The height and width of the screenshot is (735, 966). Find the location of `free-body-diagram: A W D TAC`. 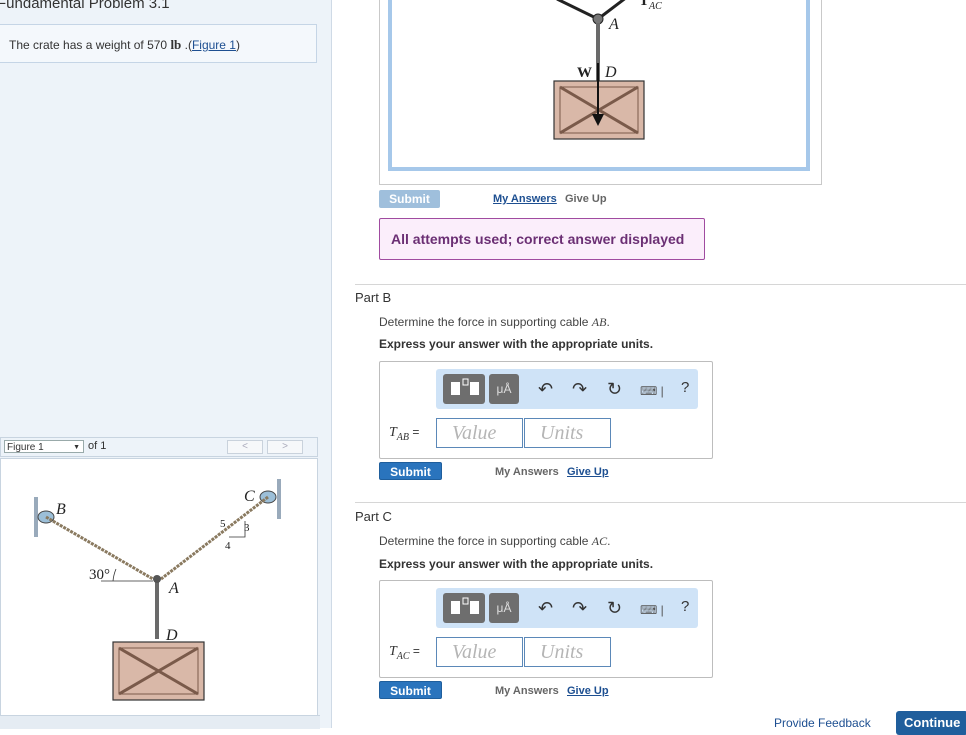

free-body-diagram: A W D TAC is located at coordinates (607, 70).